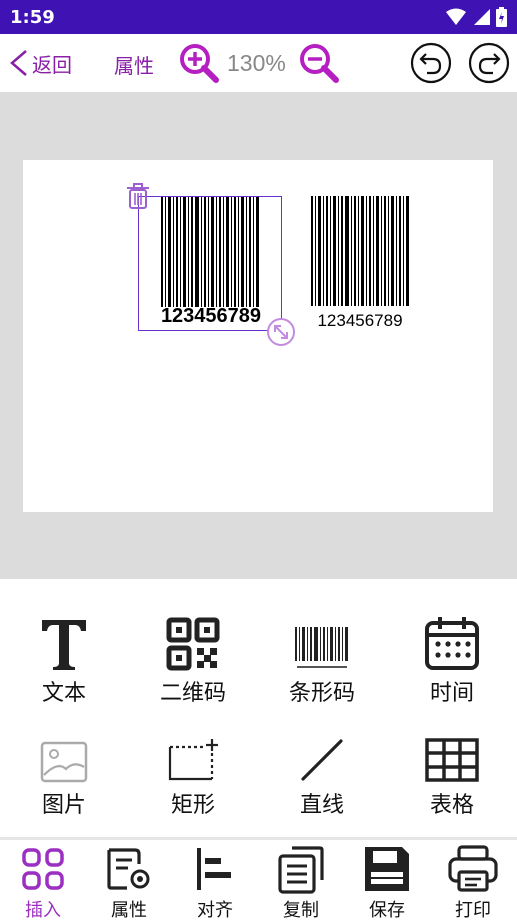 This screenshot has width=517, height=922. I want to click on battery-icon, so click(501, 17).